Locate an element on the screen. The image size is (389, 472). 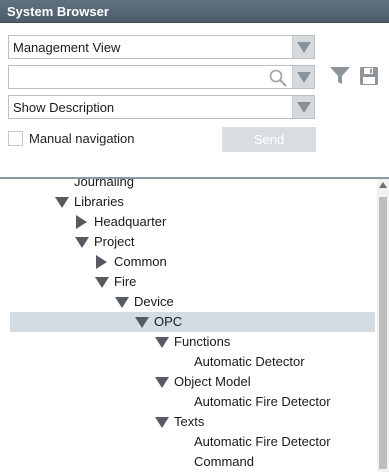
tree-node: Common is located at coordinates (188, 262).